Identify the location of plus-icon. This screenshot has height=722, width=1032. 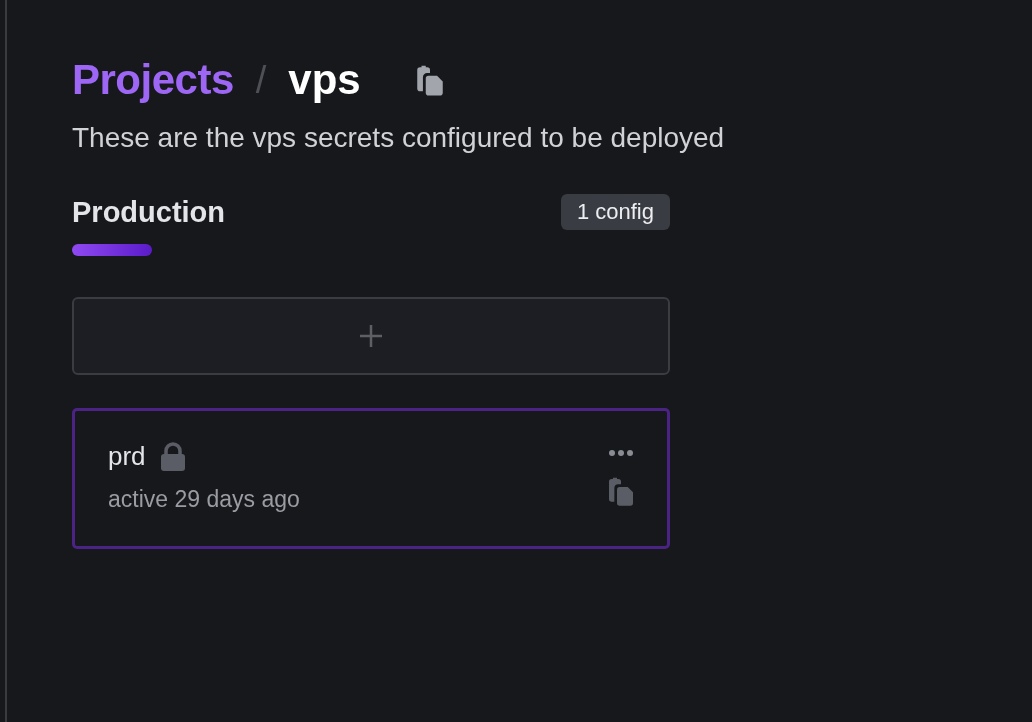
(371, 336).